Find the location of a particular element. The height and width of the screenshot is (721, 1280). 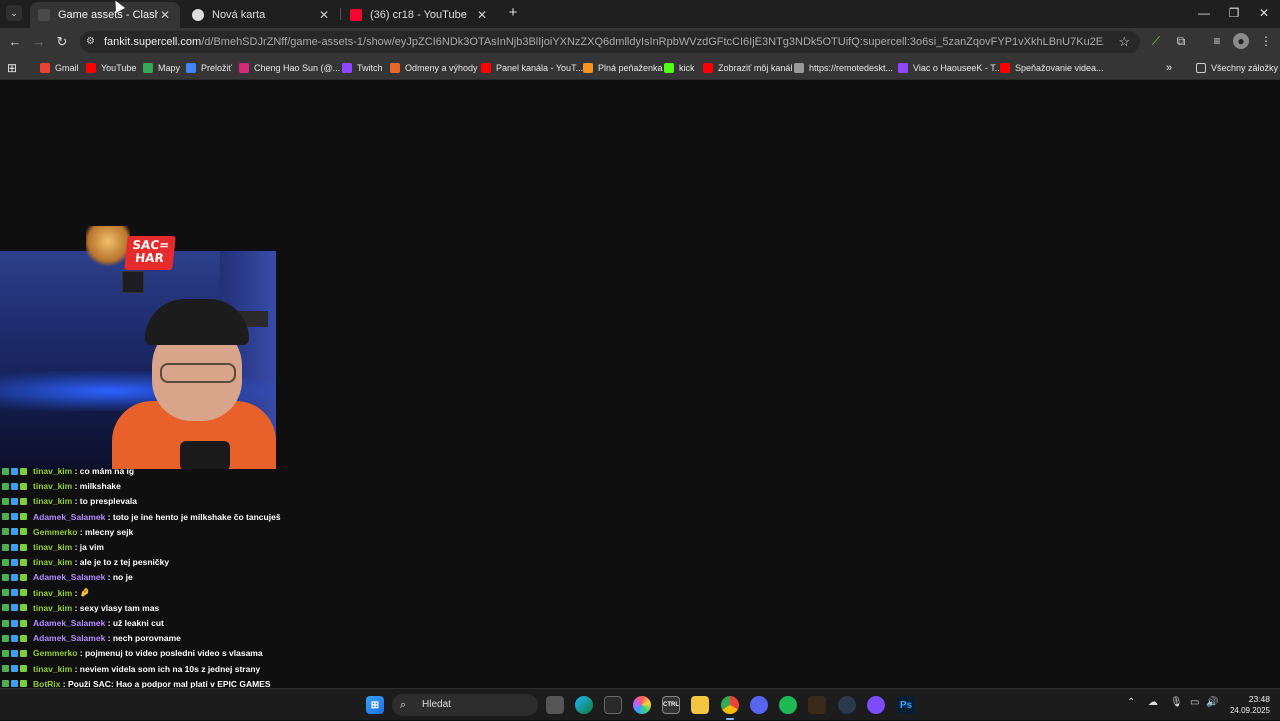

bookmark-item: Zobraziť môj kanál is located at coordinates (747, 68).